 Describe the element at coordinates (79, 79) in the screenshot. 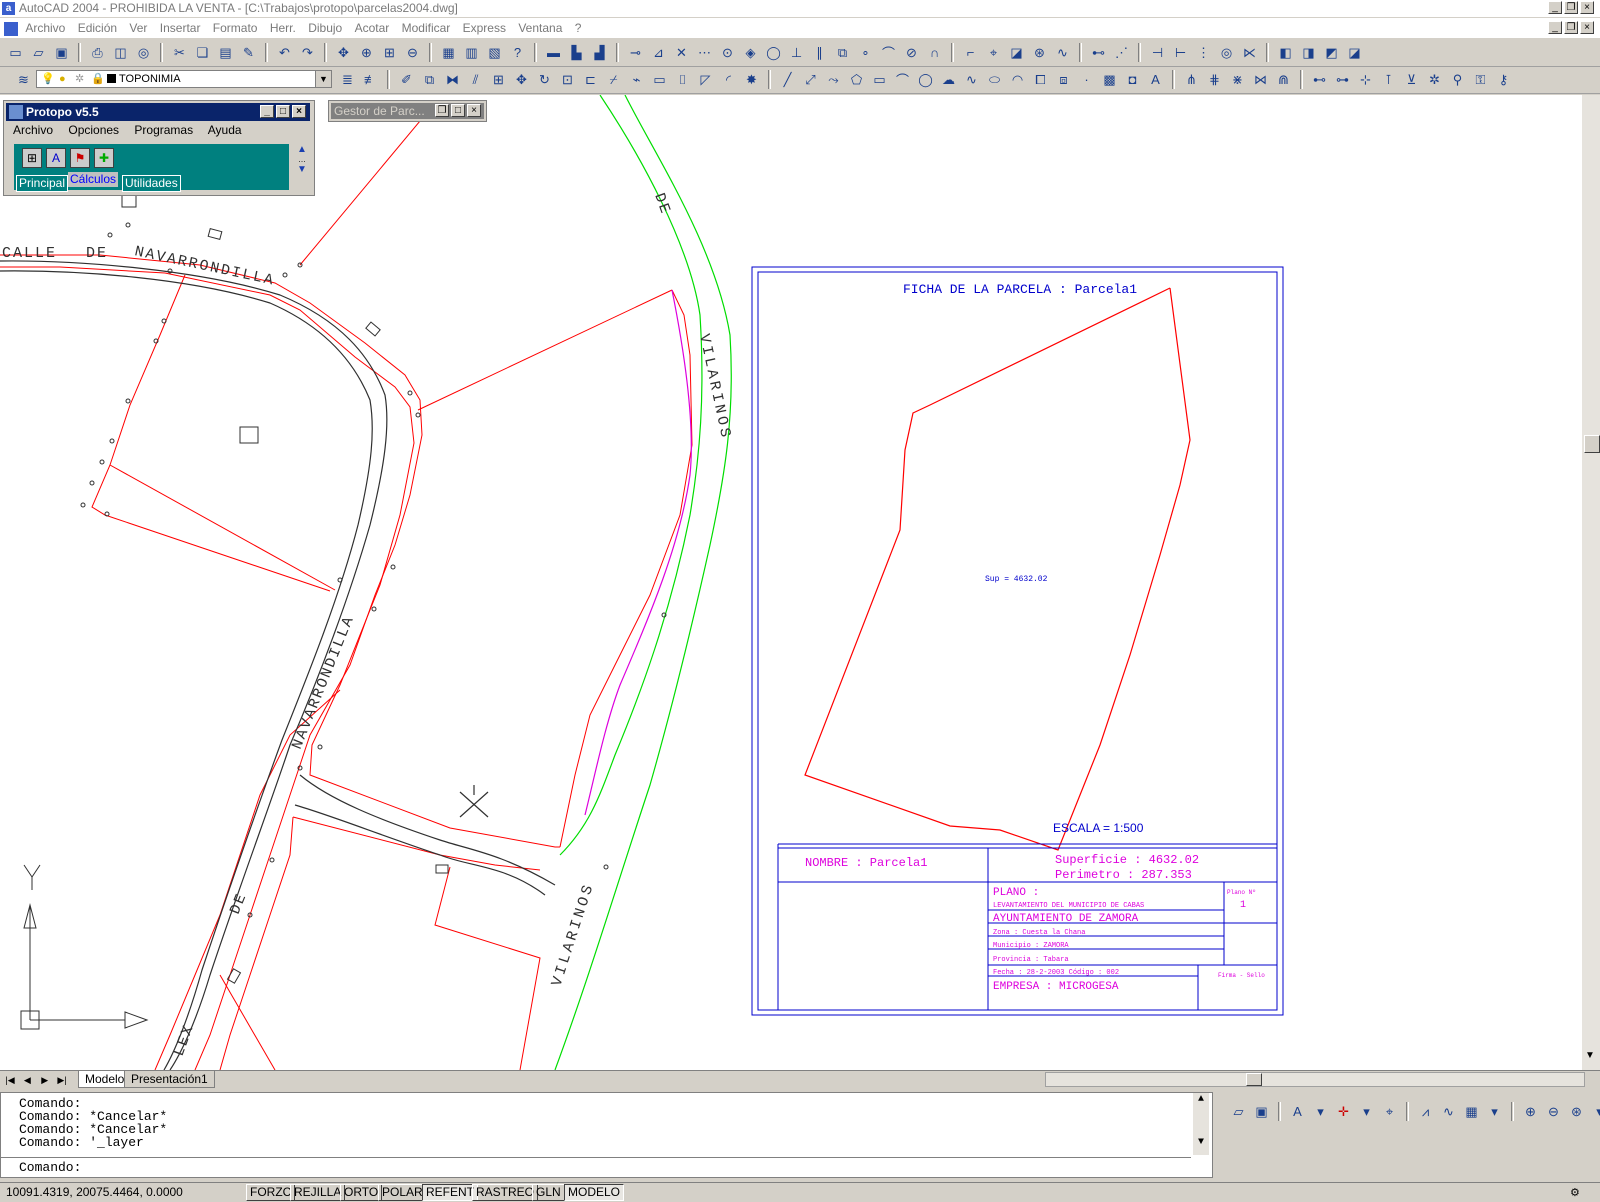

I see `layer-viewport-icon: ✲` at that location.